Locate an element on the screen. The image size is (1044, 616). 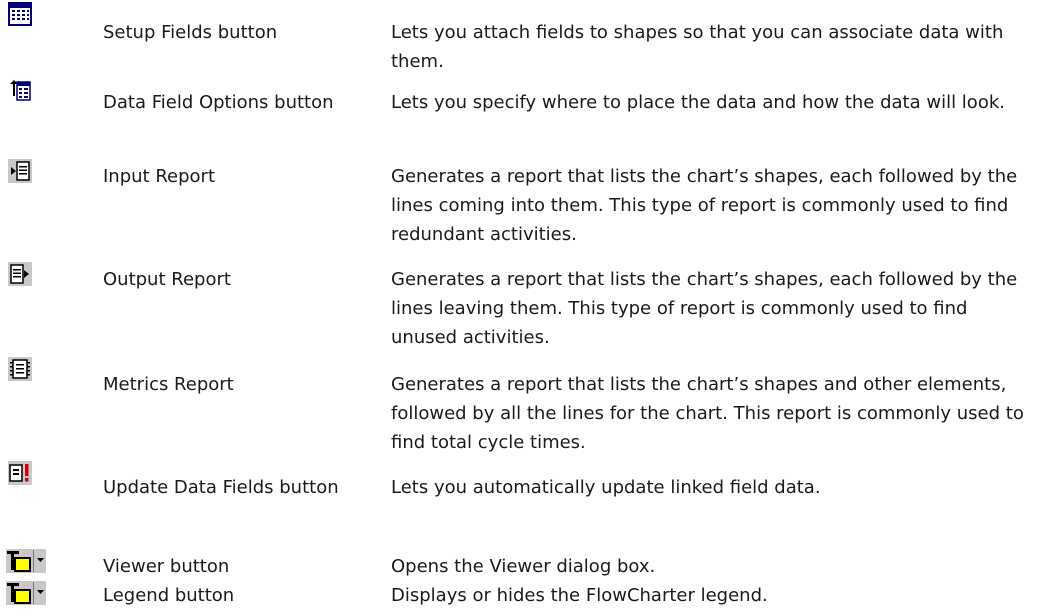
row-name: Legend button is located at coordinates (169, 595).